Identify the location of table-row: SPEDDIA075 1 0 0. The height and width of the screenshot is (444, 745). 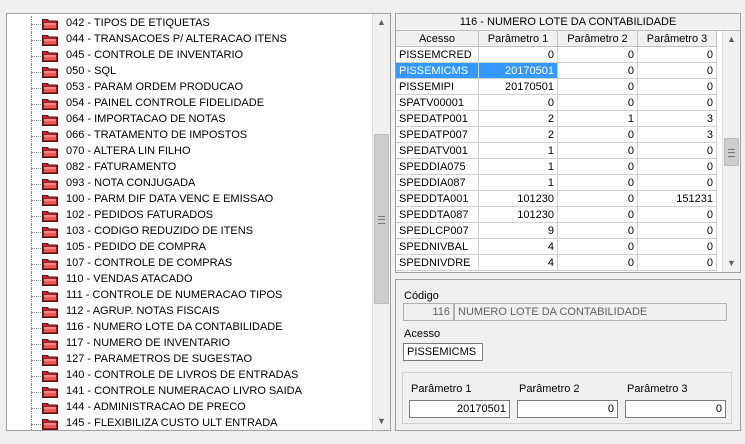
(556, 166).